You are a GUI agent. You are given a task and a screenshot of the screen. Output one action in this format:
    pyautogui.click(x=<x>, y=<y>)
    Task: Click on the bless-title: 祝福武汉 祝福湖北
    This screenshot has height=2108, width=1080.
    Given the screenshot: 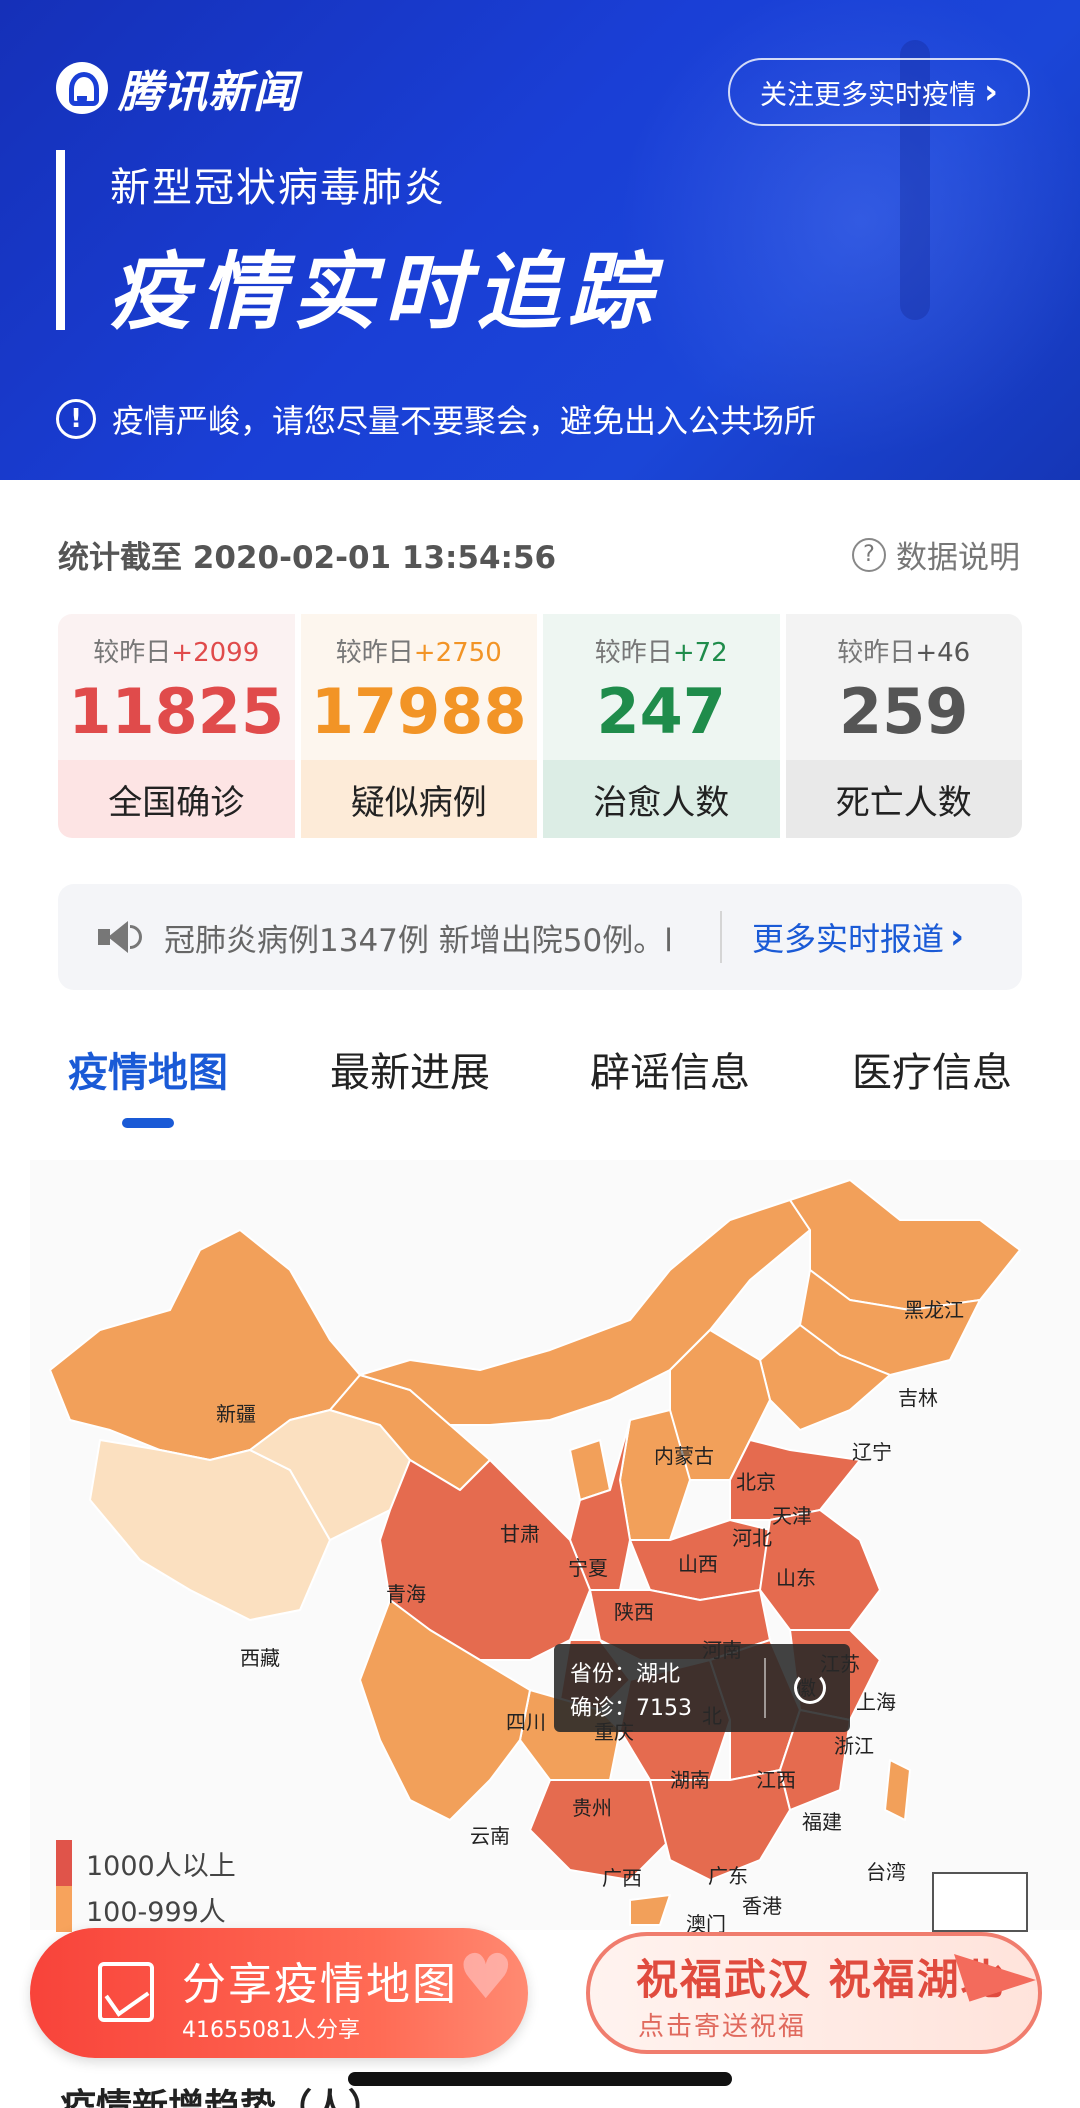 What is the action you would take?
    pyautogui.click(x=820, y=1979)
    